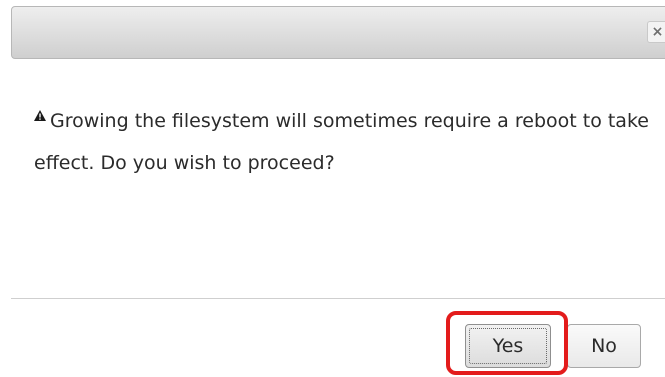 The image size is (665, 377). I want to click on no-button: No, so click(604, 346).